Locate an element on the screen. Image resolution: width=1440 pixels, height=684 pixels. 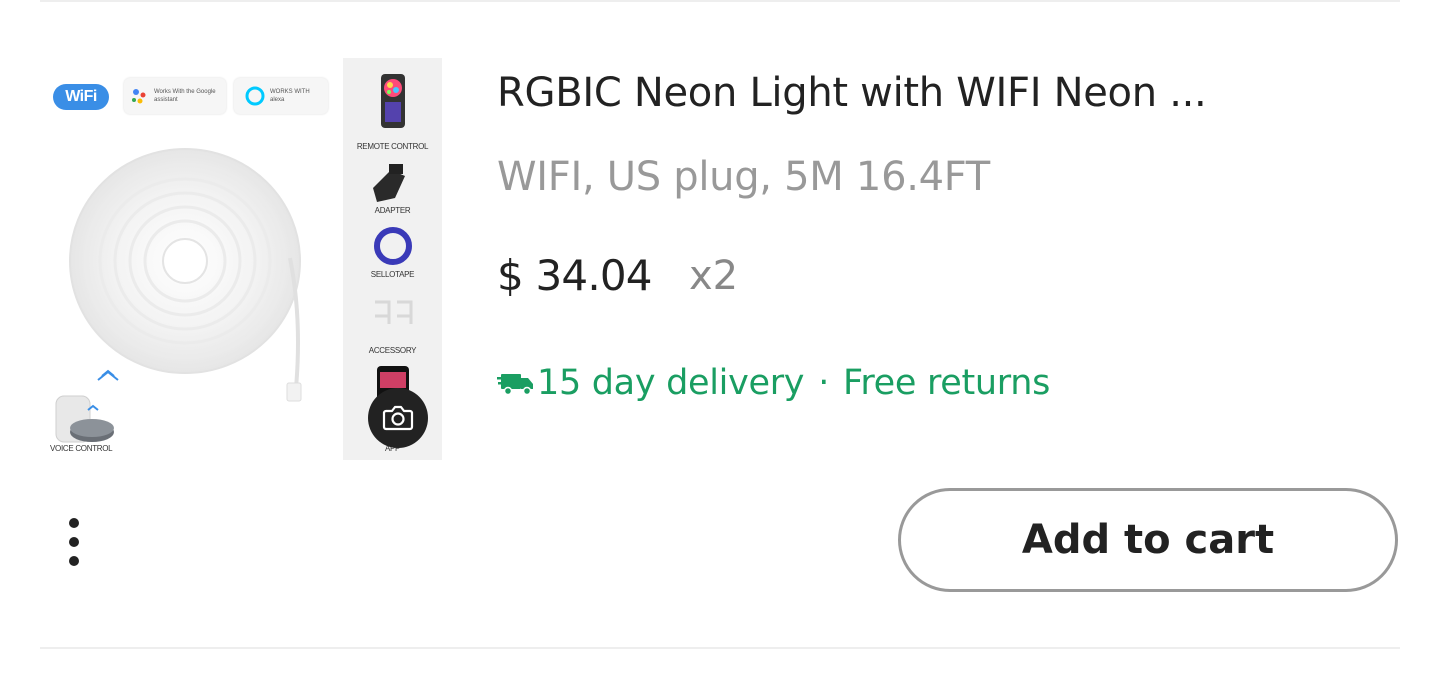
camera-icon is located at coordinates (398, 418).